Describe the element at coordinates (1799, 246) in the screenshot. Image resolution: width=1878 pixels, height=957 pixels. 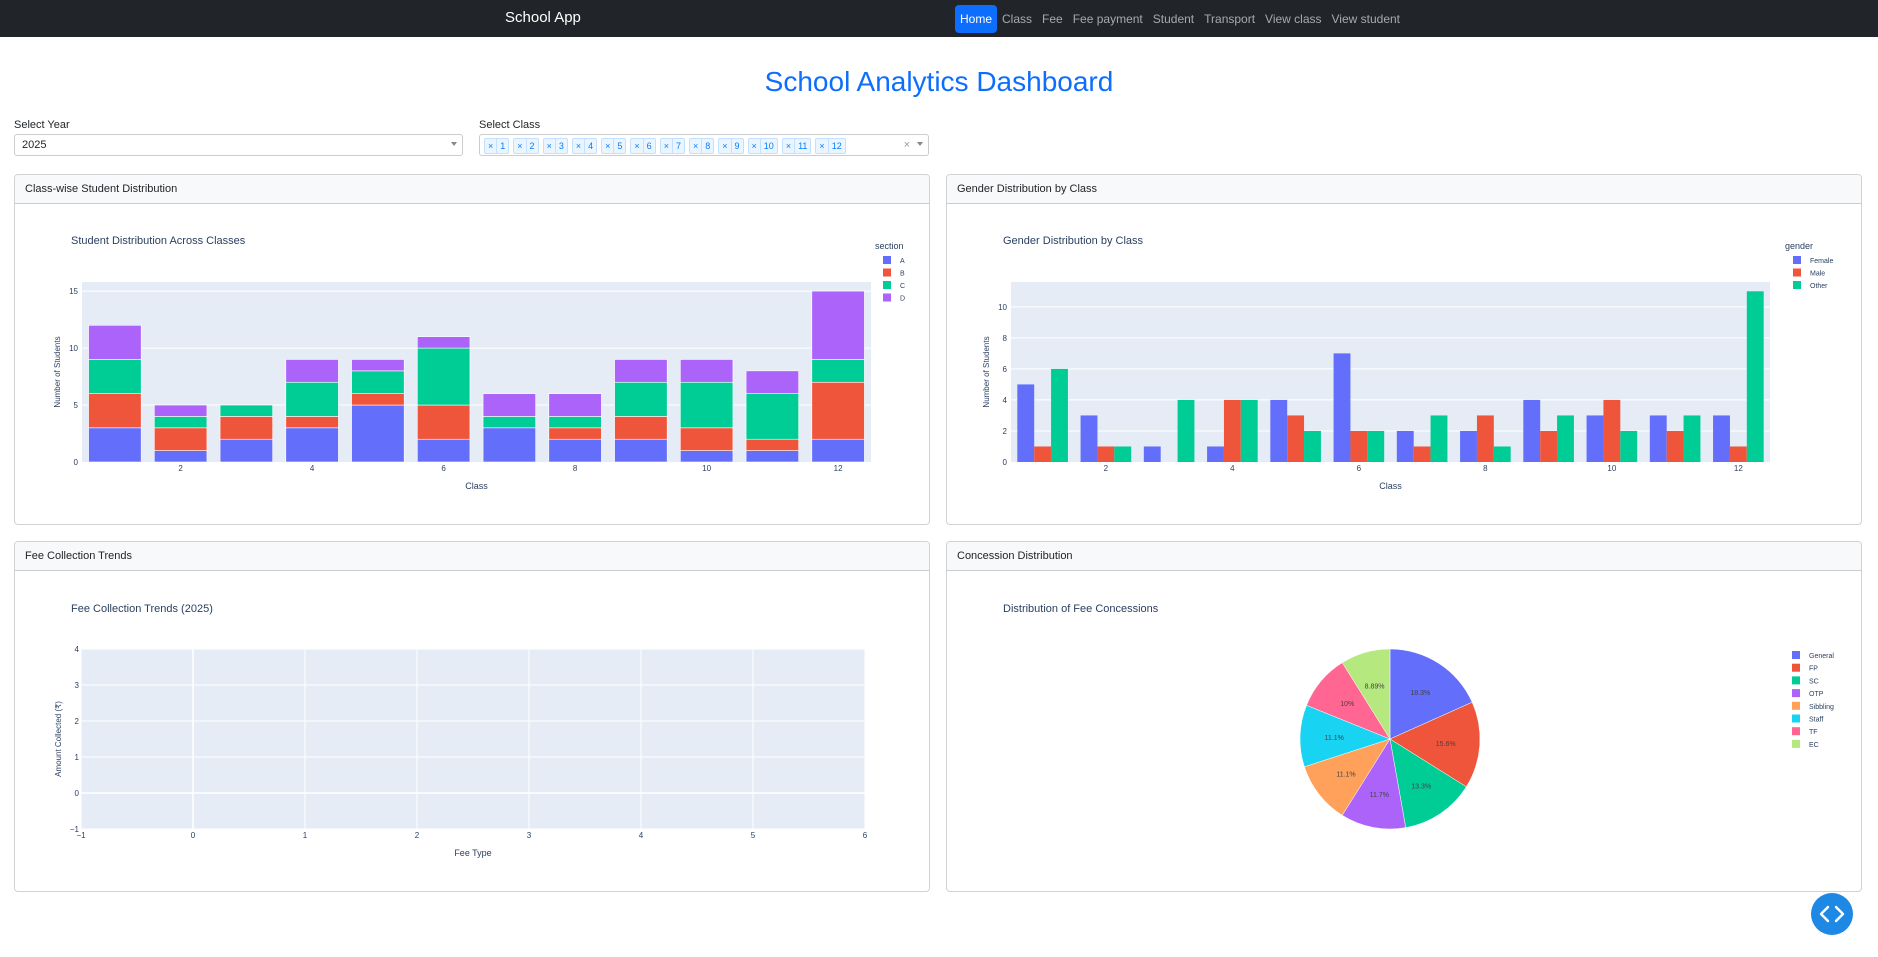
I see `legend-title: gender` at that location.